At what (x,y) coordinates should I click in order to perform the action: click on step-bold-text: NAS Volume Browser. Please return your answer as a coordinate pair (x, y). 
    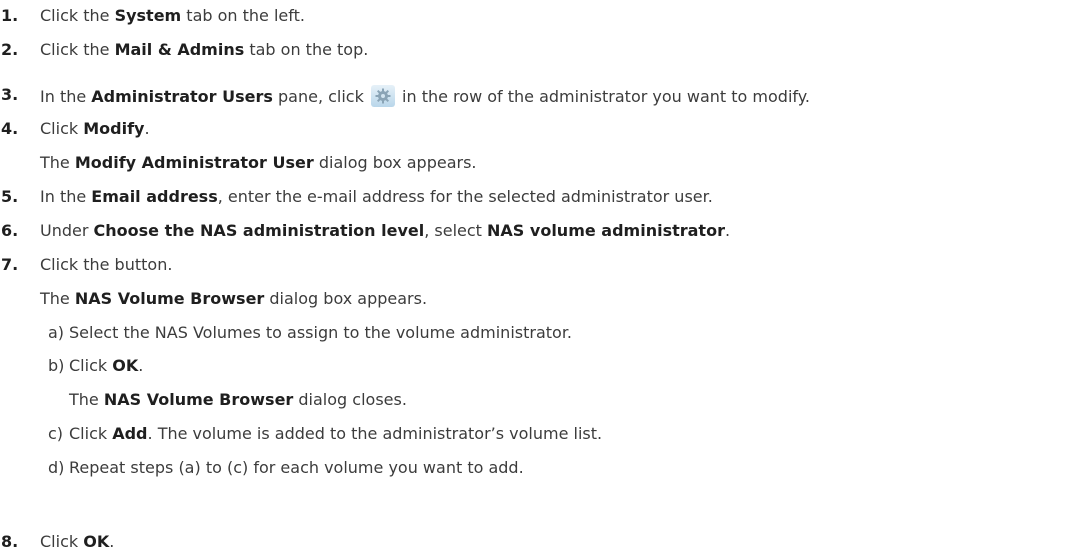
    Looking at the image, I should click on (169, 298).